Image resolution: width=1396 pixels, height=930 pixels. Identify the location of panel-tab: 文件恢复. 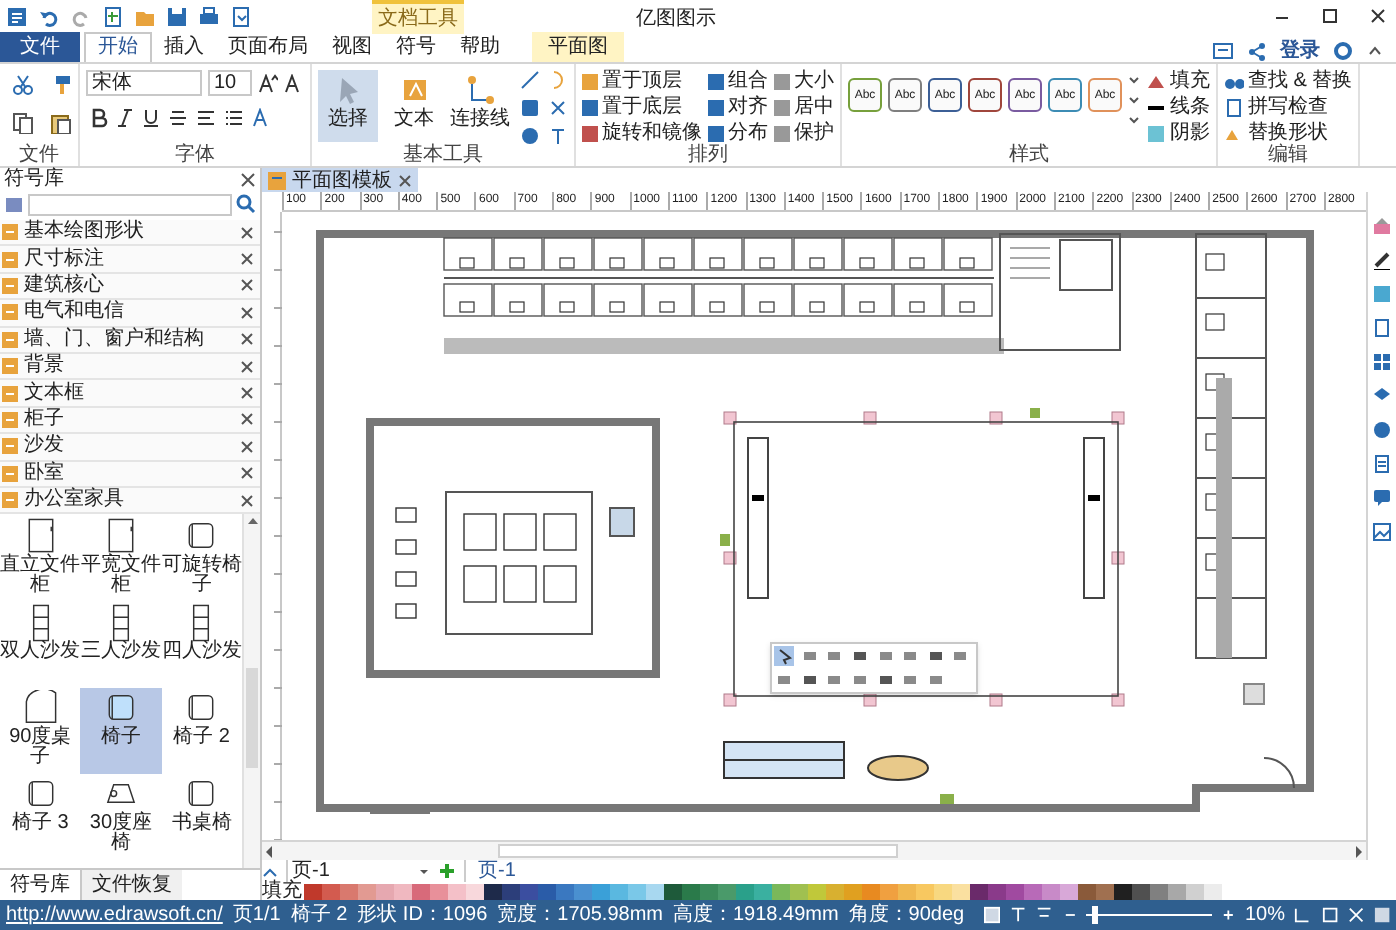
(132, 885).